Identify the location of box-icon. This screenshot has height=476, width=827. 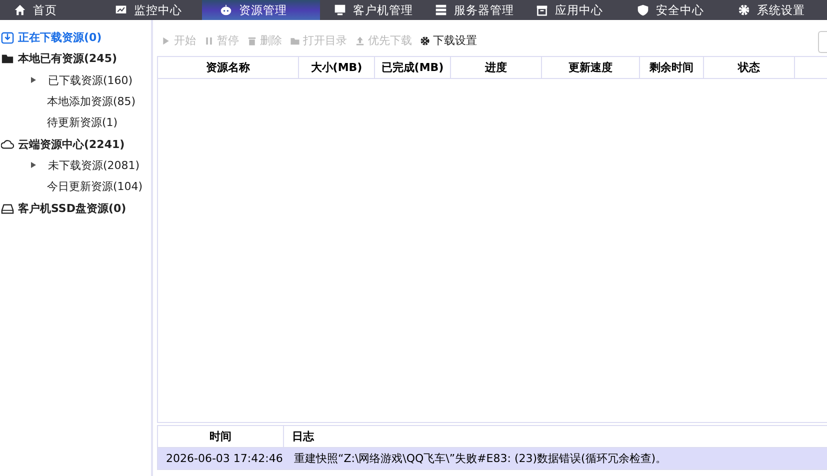
(542, 10).